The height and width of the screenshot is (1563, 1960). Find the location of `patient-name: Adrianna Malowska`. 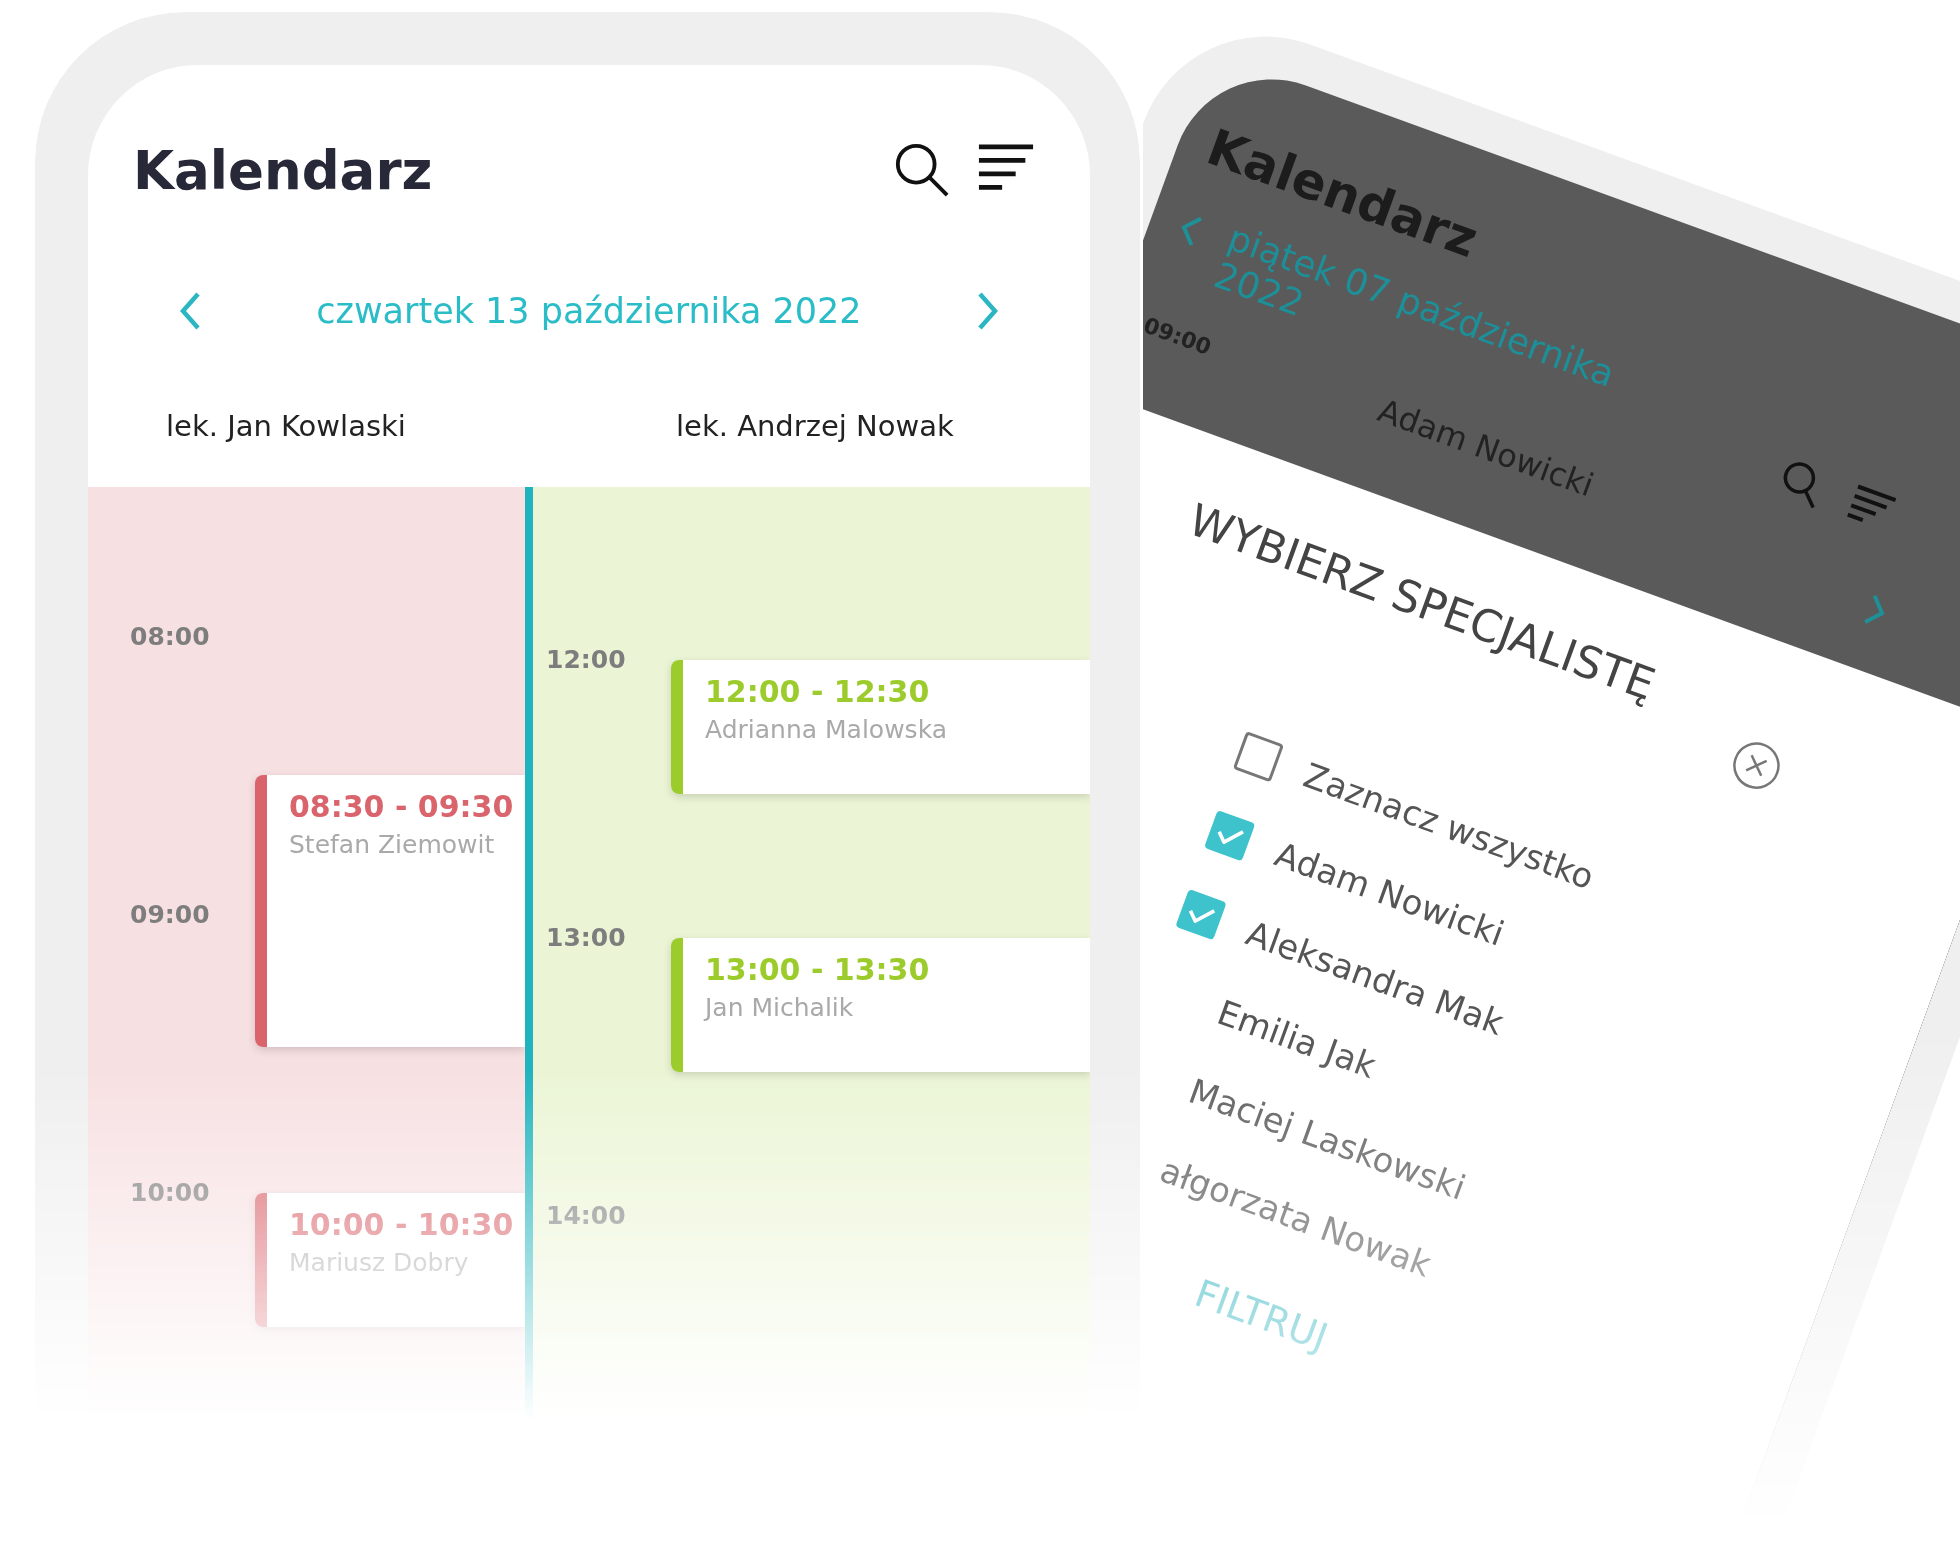

patient-name: Adrianna Malowska is located at coordinates (826, 729).